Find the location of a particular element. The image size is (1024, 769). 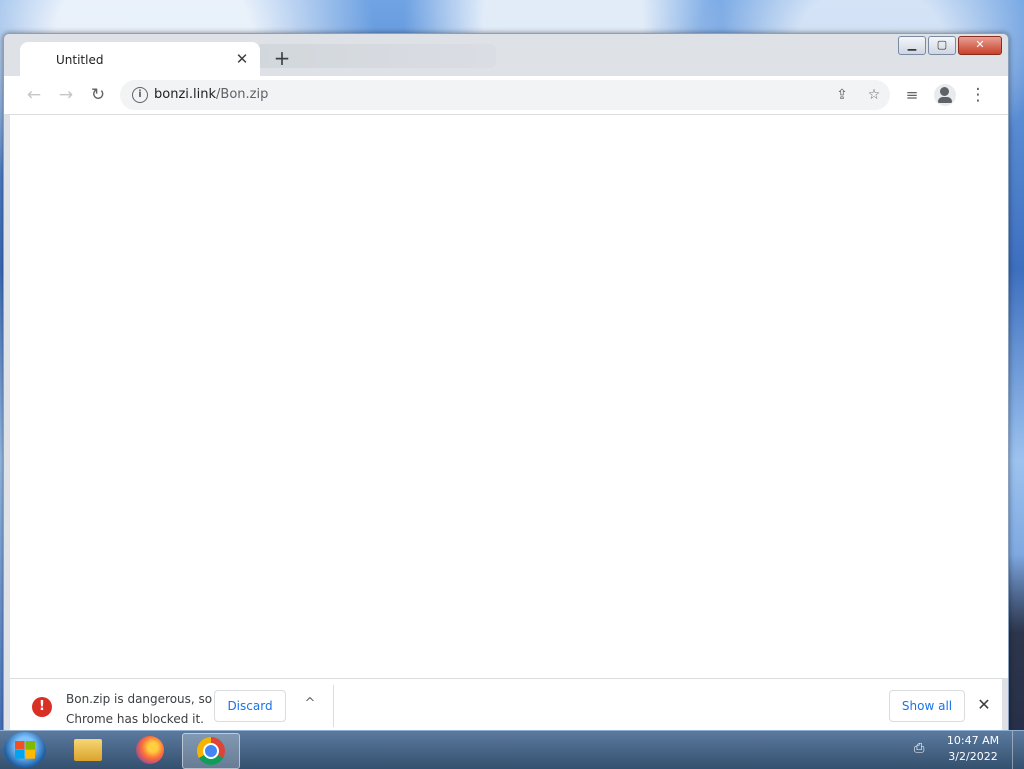

reload-icon: ↻ is located at coordinates (98, 95).